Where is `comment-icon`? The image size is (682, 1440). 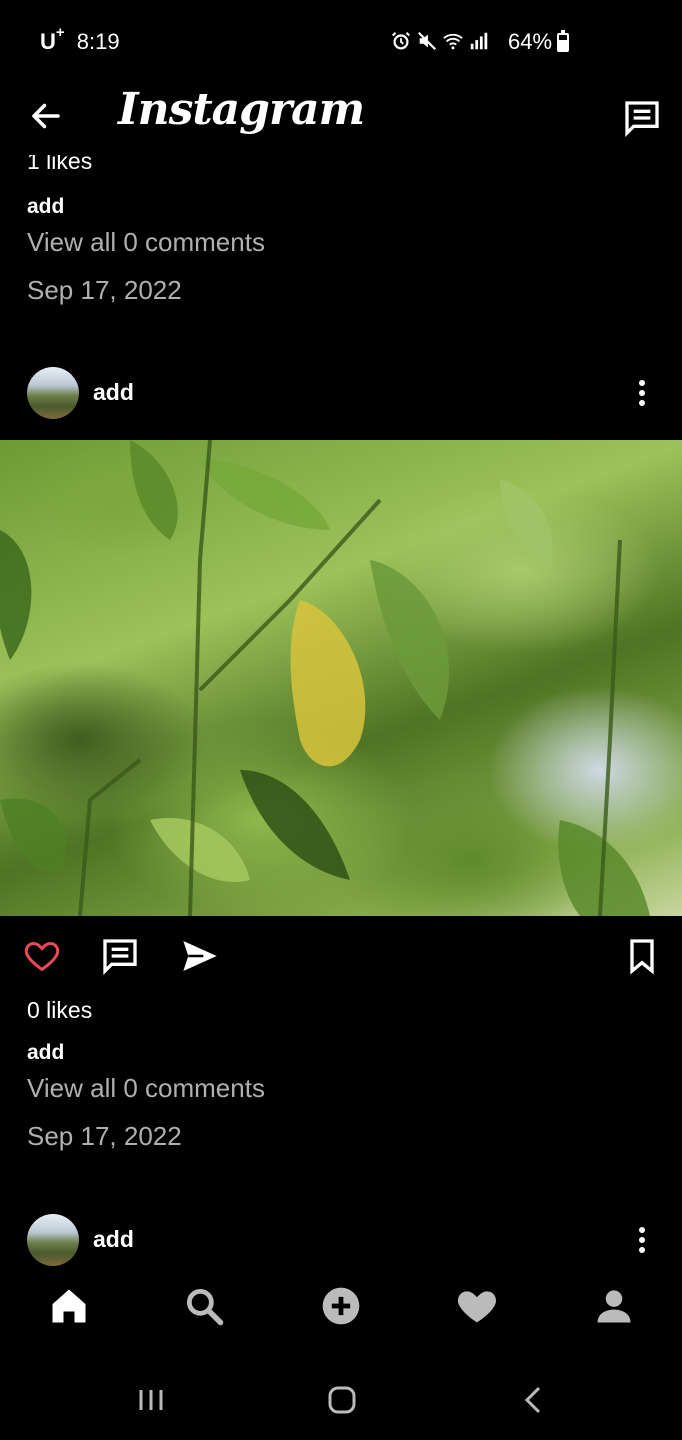 comment-icon is located at coordinates (120, 957).